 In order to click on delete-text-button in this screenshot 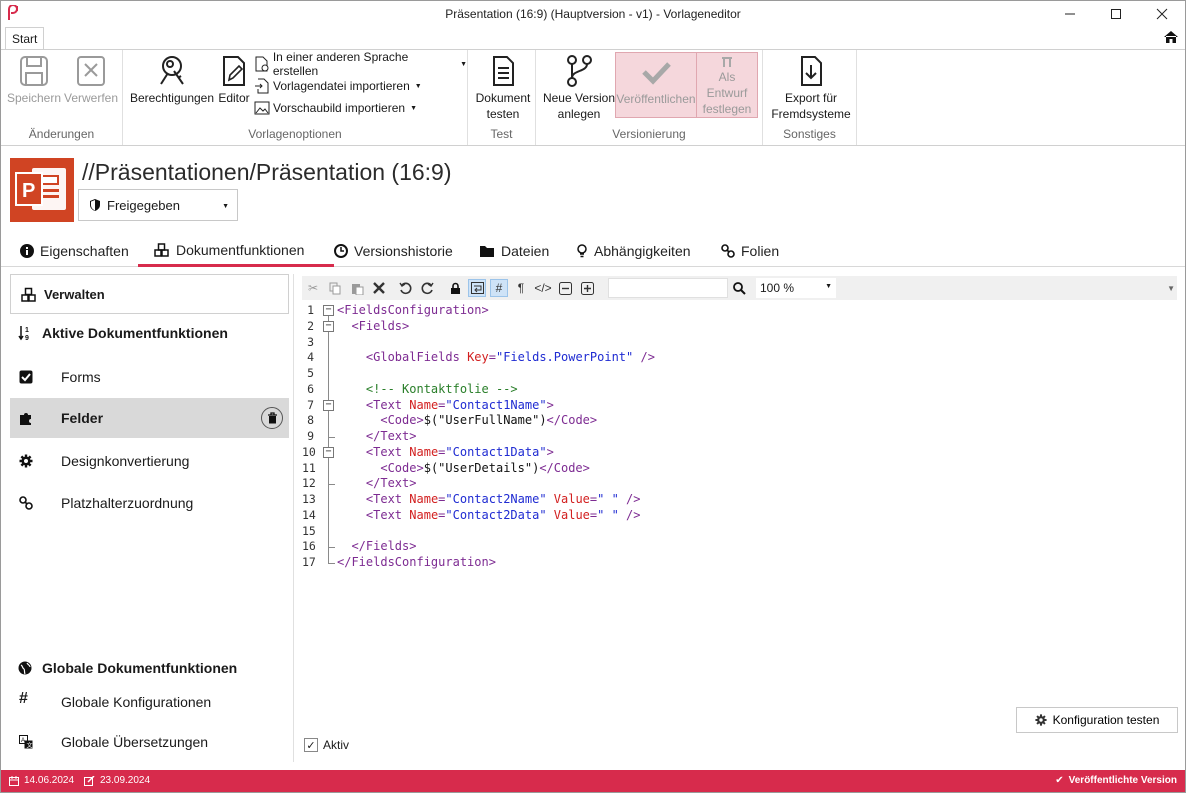, I will do `click(379, 288)`.